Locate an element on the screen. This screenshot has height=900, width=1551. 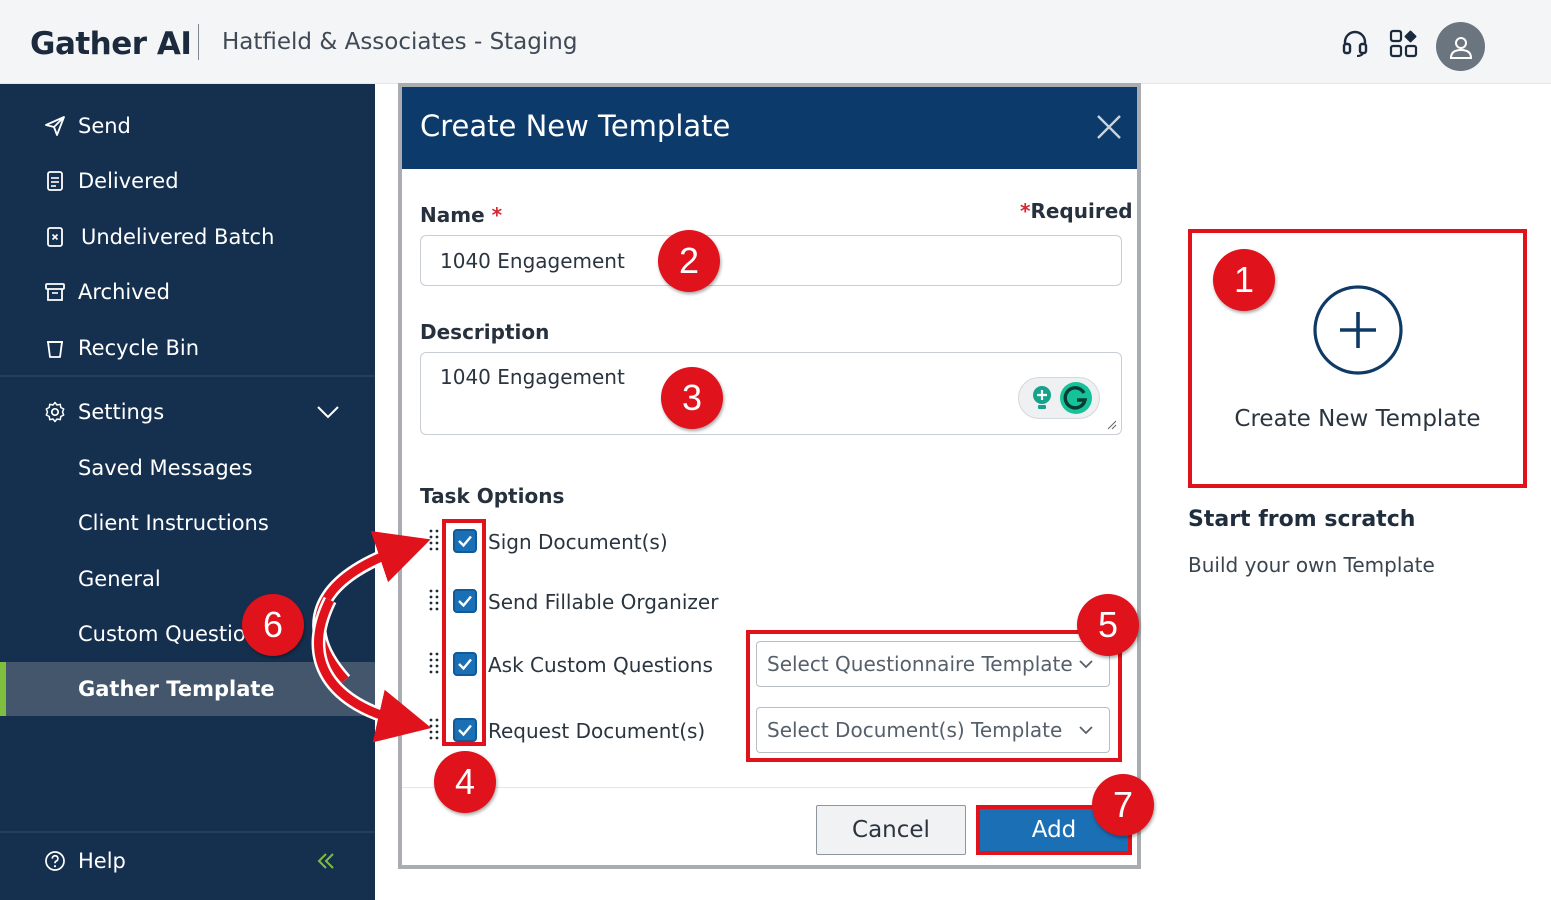
description-label: Description is located at coordinates (485, 332).